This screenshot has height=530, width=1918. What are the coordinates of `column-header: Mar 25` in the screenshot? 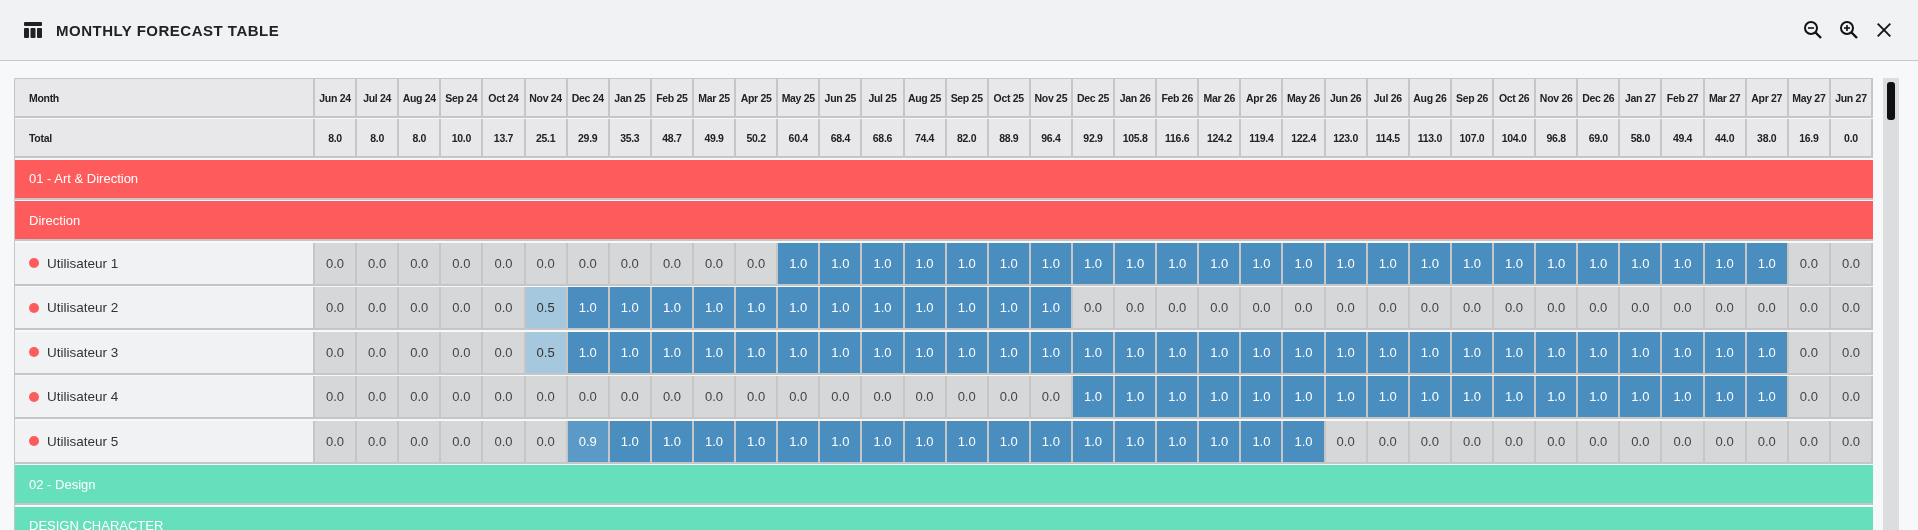 It's located at (715, 98).